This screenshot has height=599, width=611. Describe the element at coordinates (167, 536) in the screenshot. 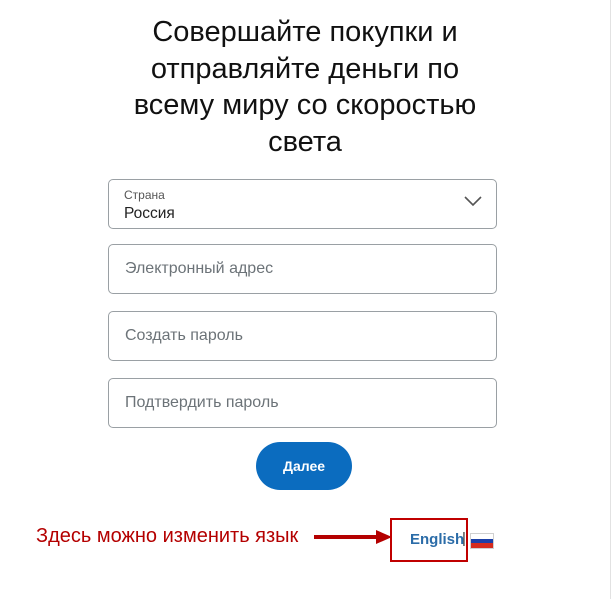

I see `language-hint-annotation: Здесь можно изменить язык` at that location.